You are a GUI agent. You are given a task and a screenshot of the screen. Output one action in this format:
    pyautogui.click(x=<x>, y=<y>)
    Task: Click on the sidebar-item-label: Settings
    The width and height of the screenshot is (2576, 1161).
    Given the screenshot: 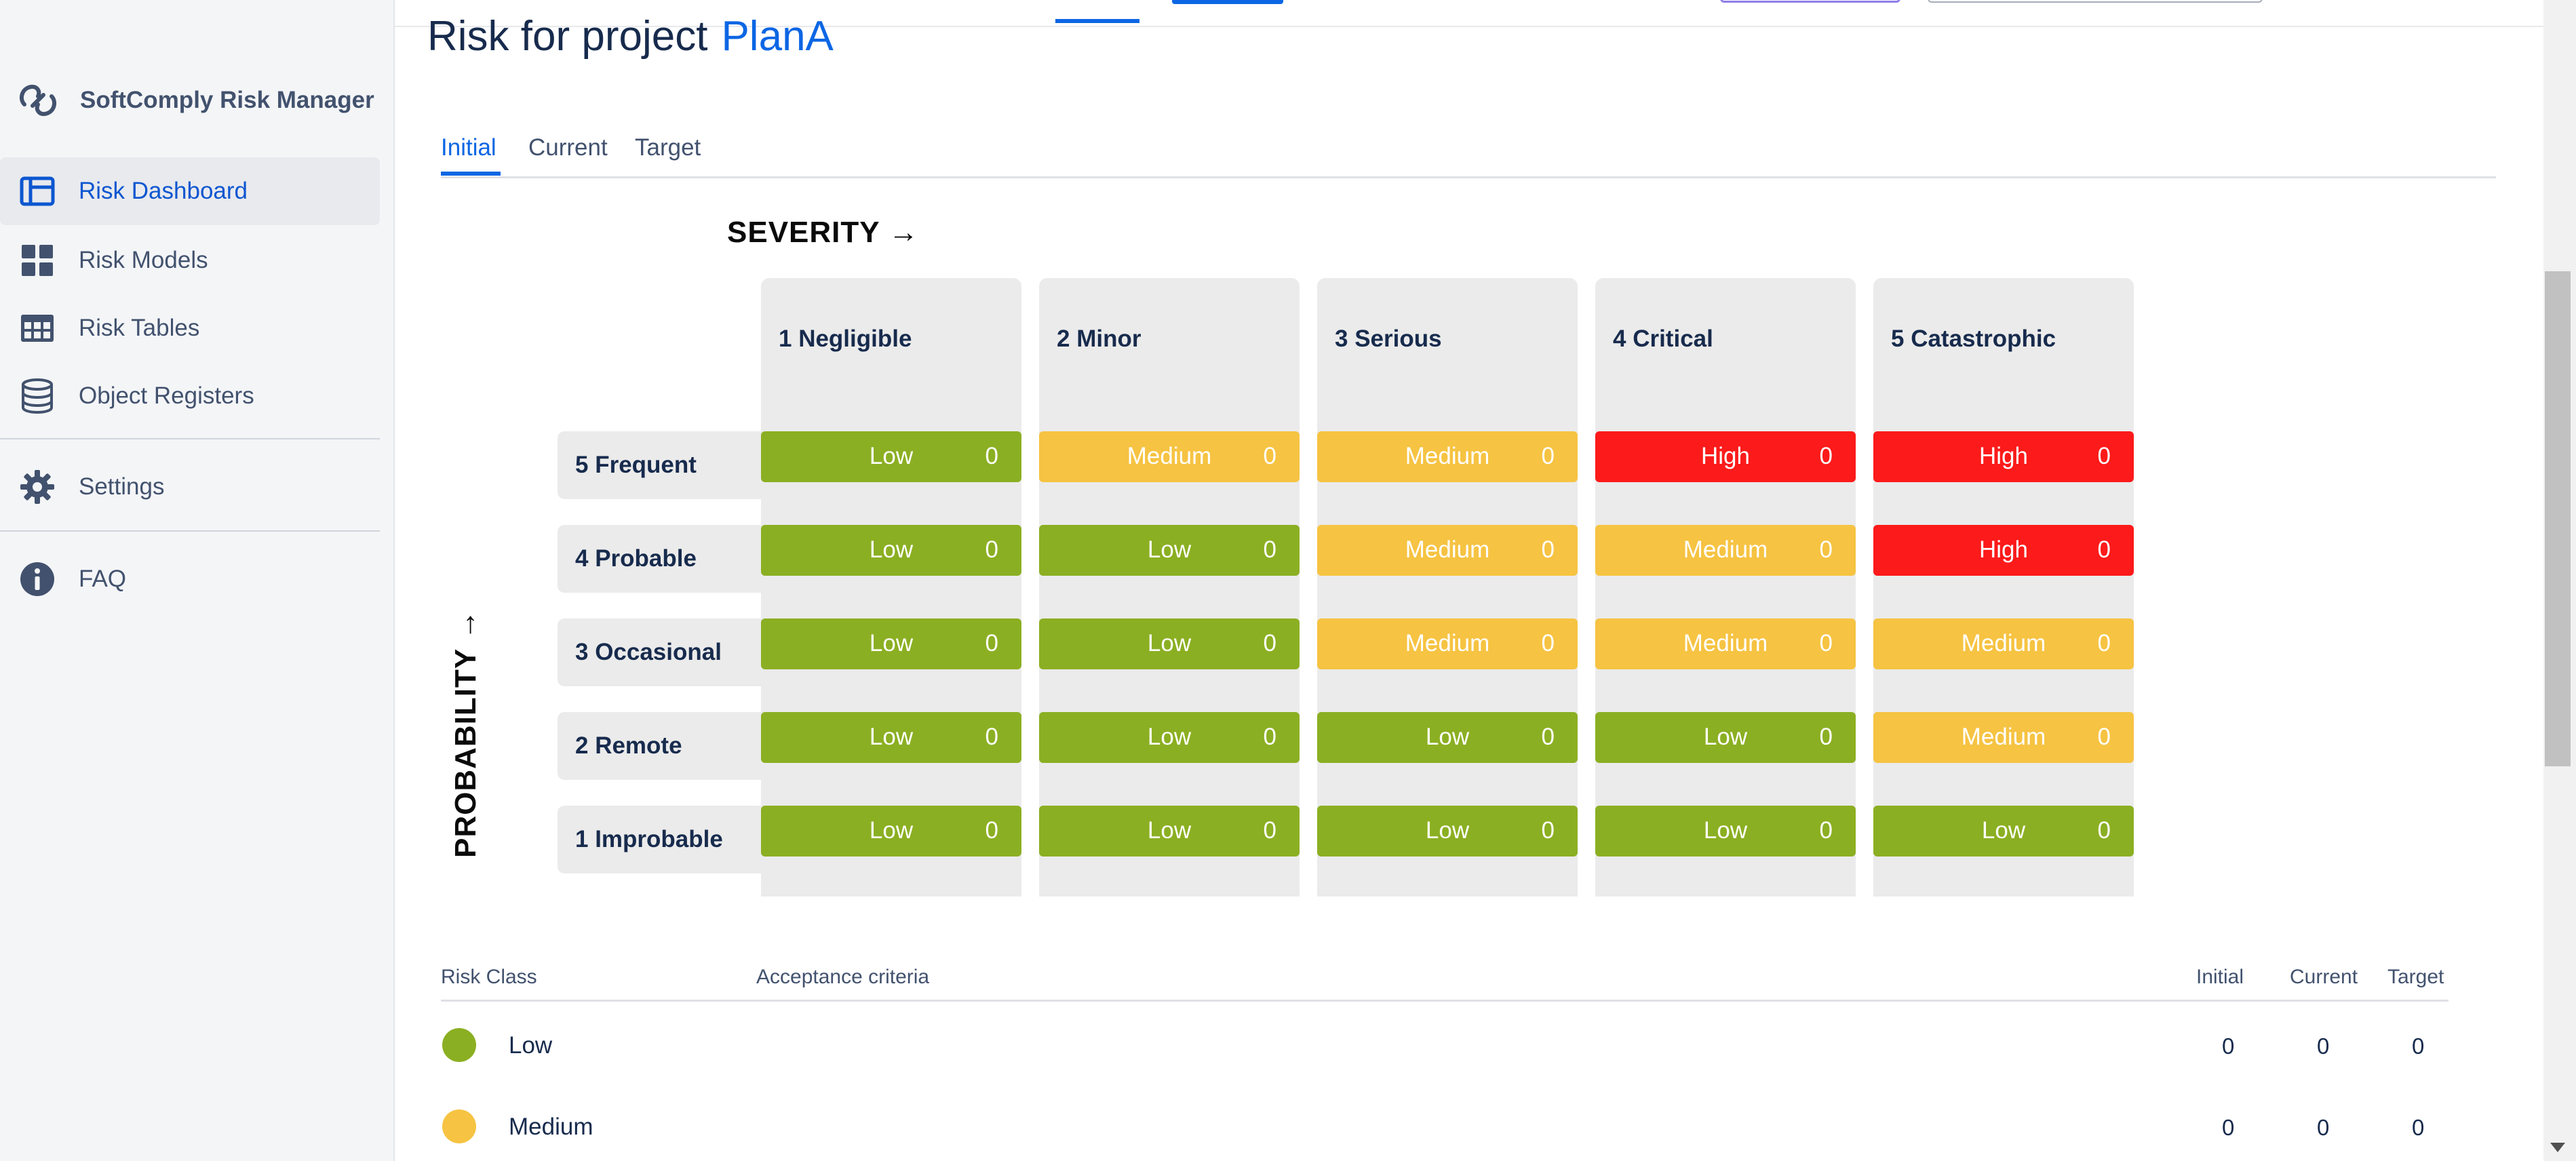 What is the action you would take?
    pyautogui.click(x=122, y=487)
    